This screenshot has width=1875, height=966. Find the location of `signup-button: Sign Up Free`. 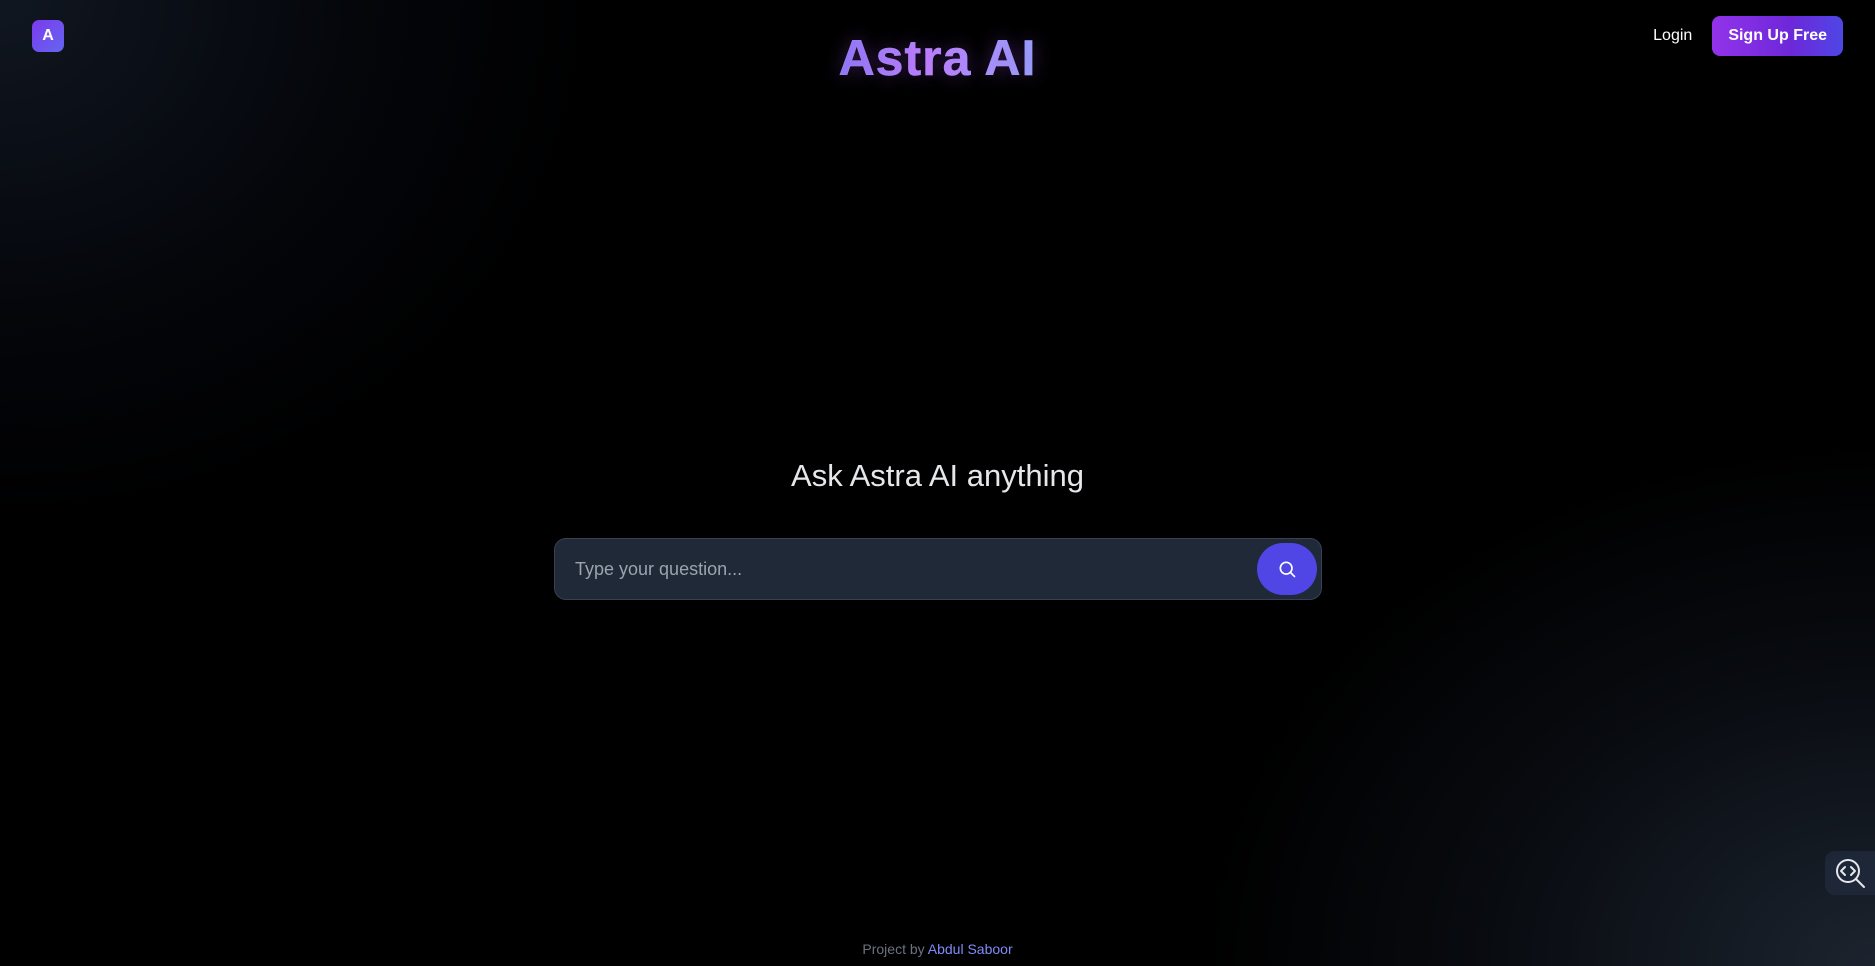

signup-button: Sign Up Free is located at coordinates (1777, 36).